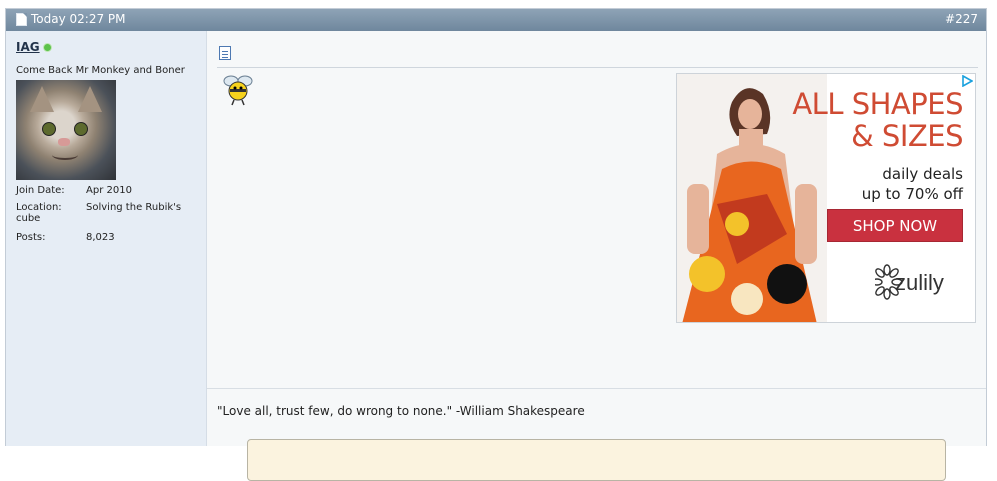 The height and width of the screenshot is (481, 997). Describe the element at coordinates (78, 19) in the screenshot. I see `post-date-text: Today 02:27 PM` at that location.